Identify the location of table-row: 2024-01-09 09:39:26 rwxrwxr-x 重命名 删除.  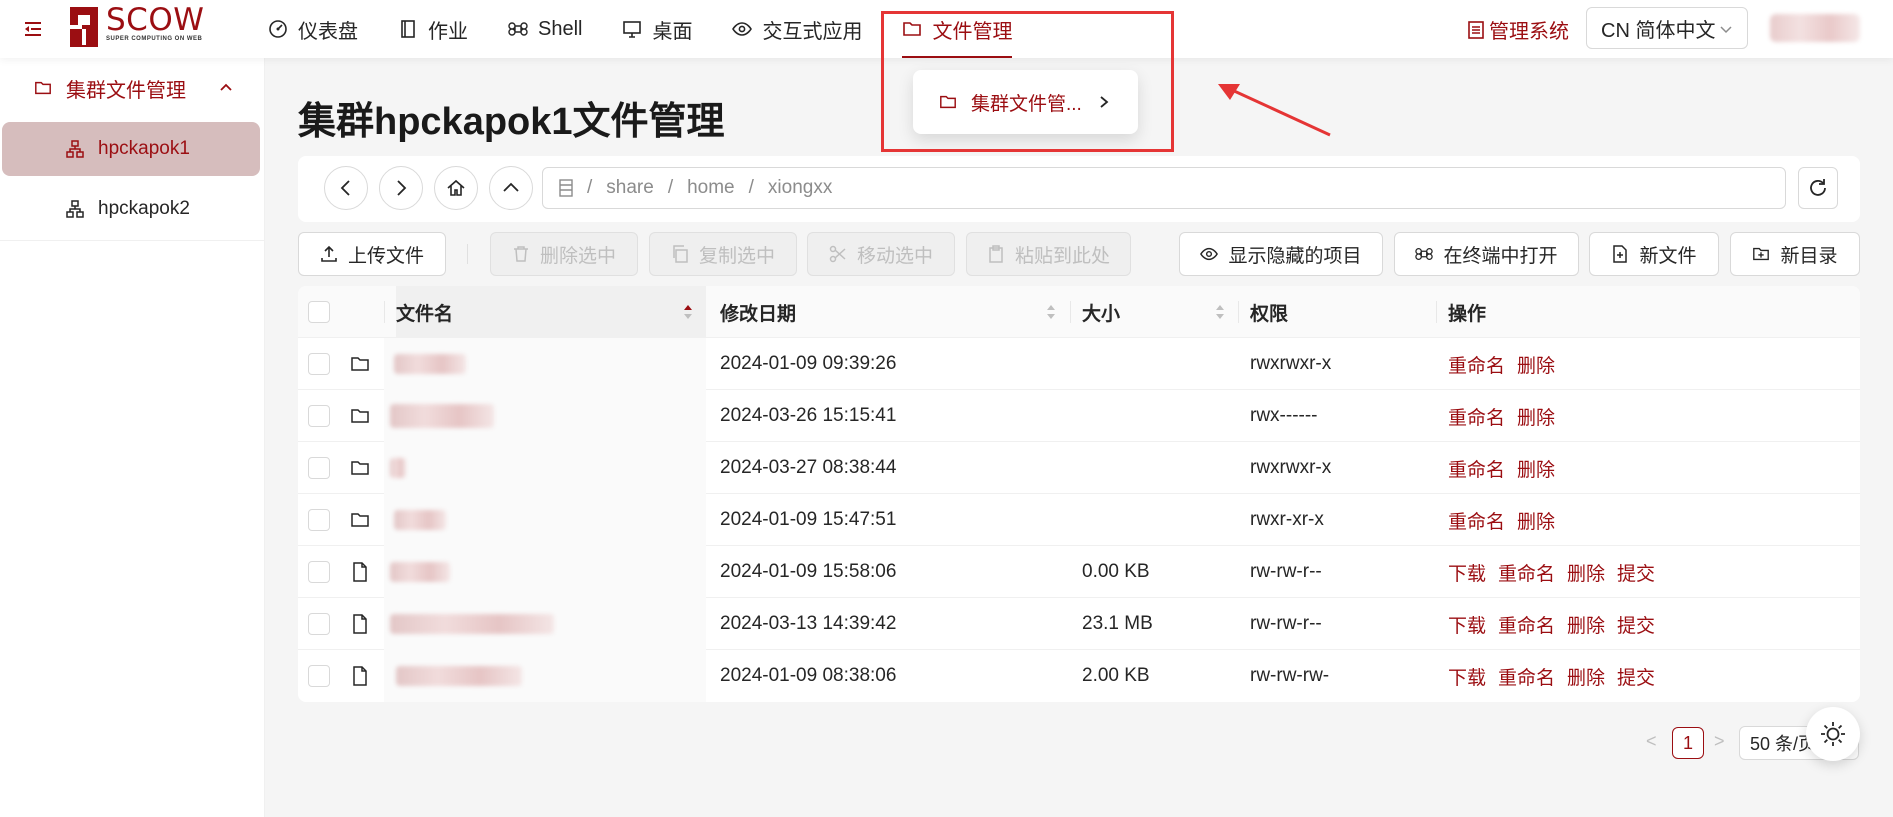
(1079, 364).